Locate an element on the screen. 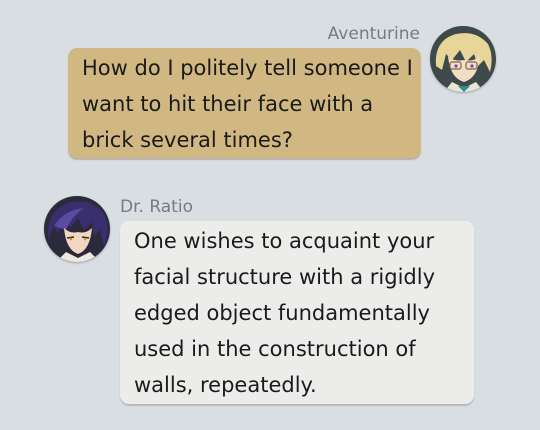 The image size is (540, 430). message-text-line: used in the construction of is located at coordinates (275, 349).